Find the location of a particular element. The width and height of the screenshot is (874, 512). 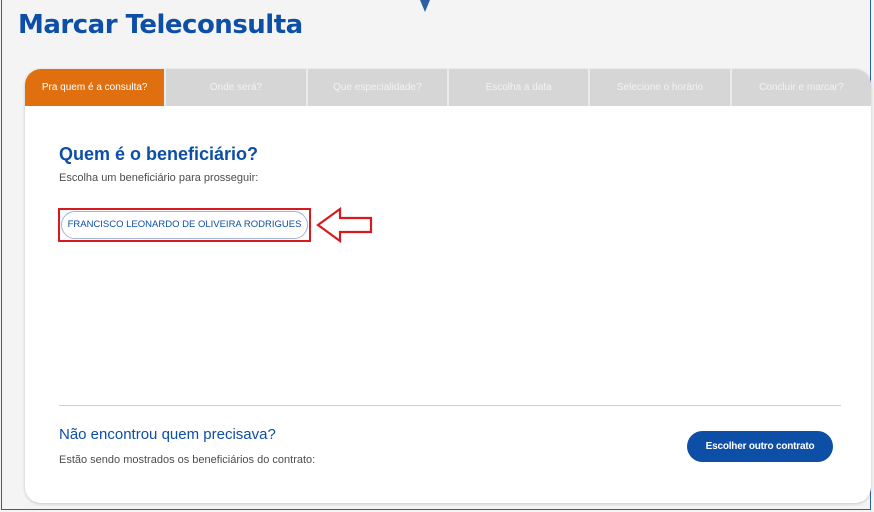

divider is located at coordinates (450, 405).